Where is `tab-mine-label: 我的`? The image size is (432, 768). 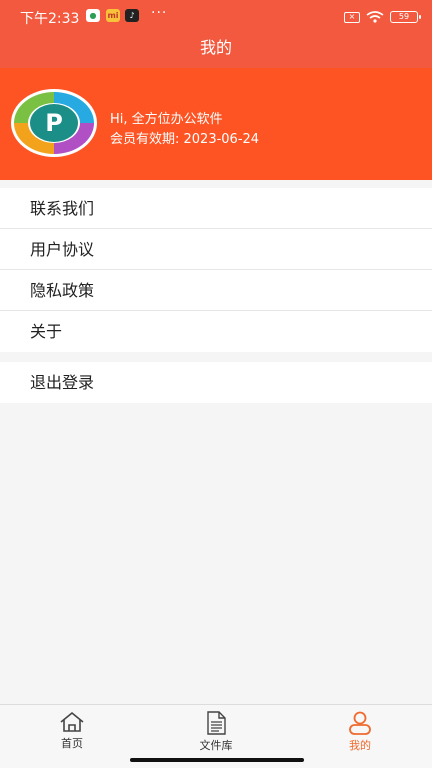 tab-mine-label: 我的 is located at coordinates (360, 745).